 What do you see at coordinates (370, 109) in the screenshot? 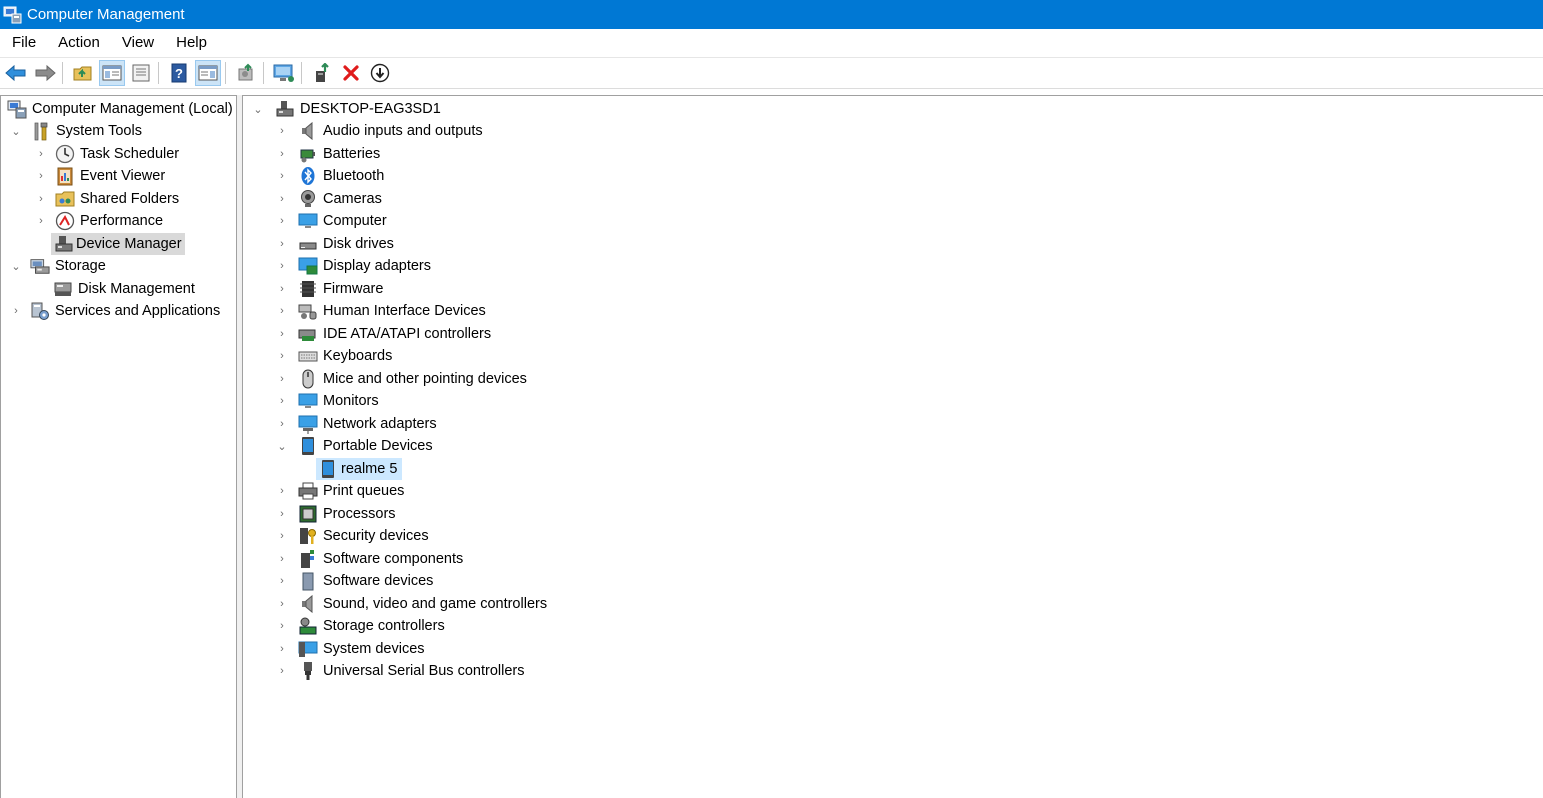
I see `device-tree-root-label: DESKTOP-EAG3SD1` at bounding box center [370, 109].